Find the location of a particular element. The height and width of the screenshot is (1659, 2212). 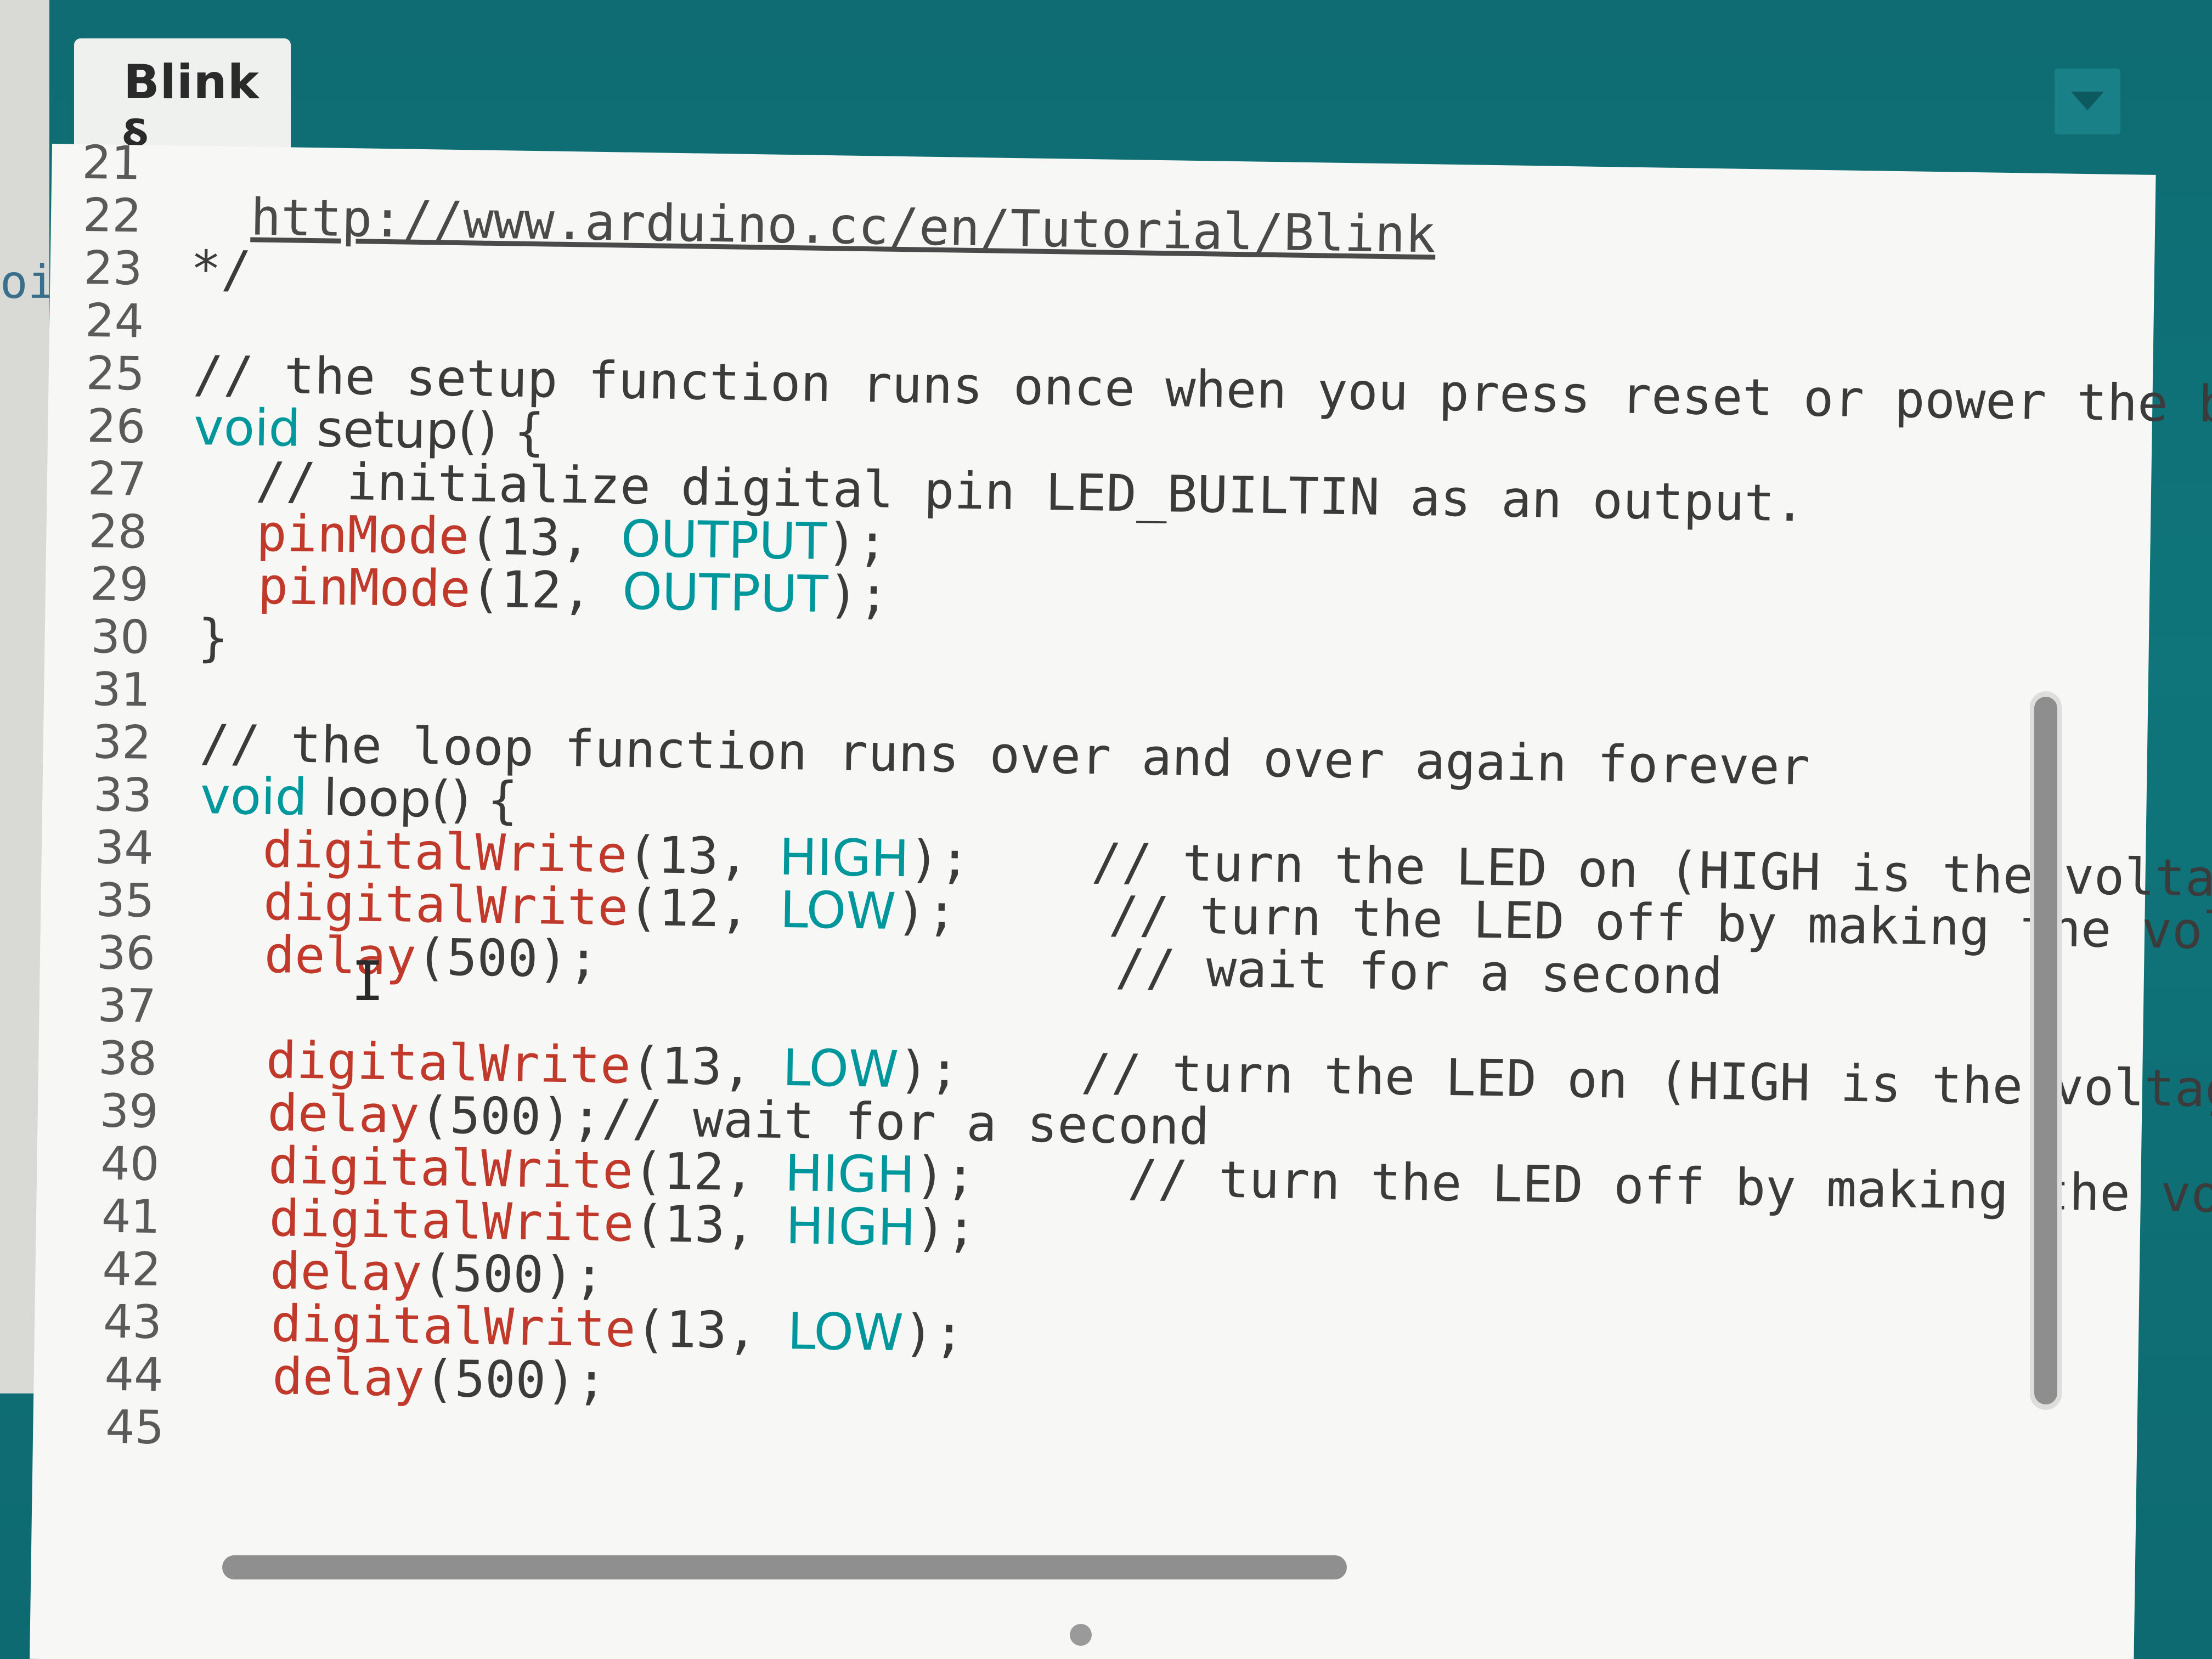

code-token: */ is located at coordinates (221, 269).